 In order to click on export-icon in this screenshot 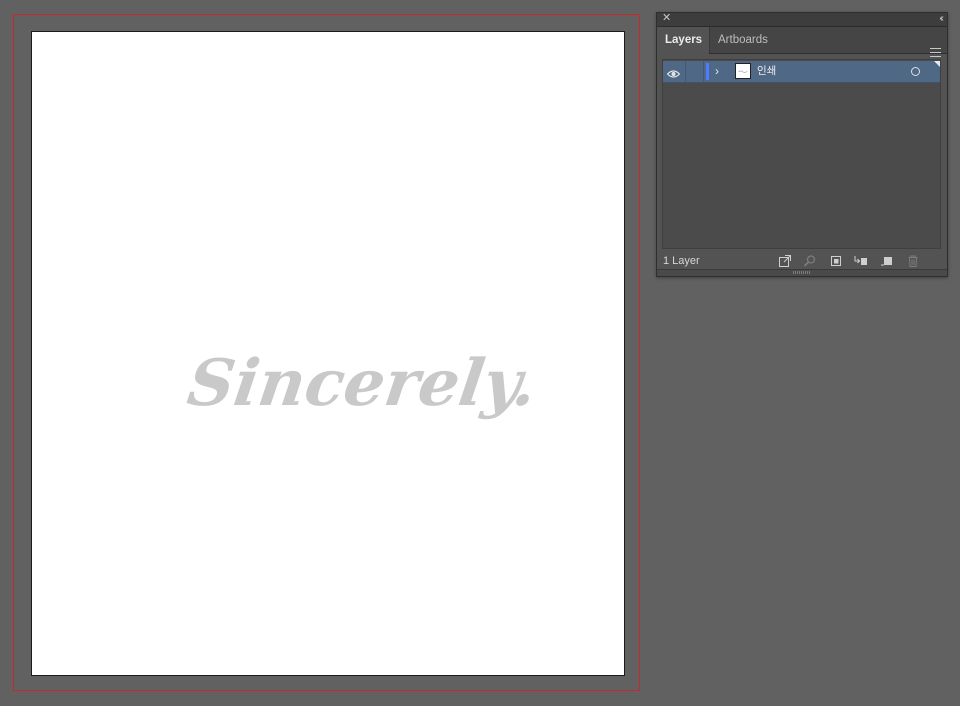, I will do `click(785, 261)`.